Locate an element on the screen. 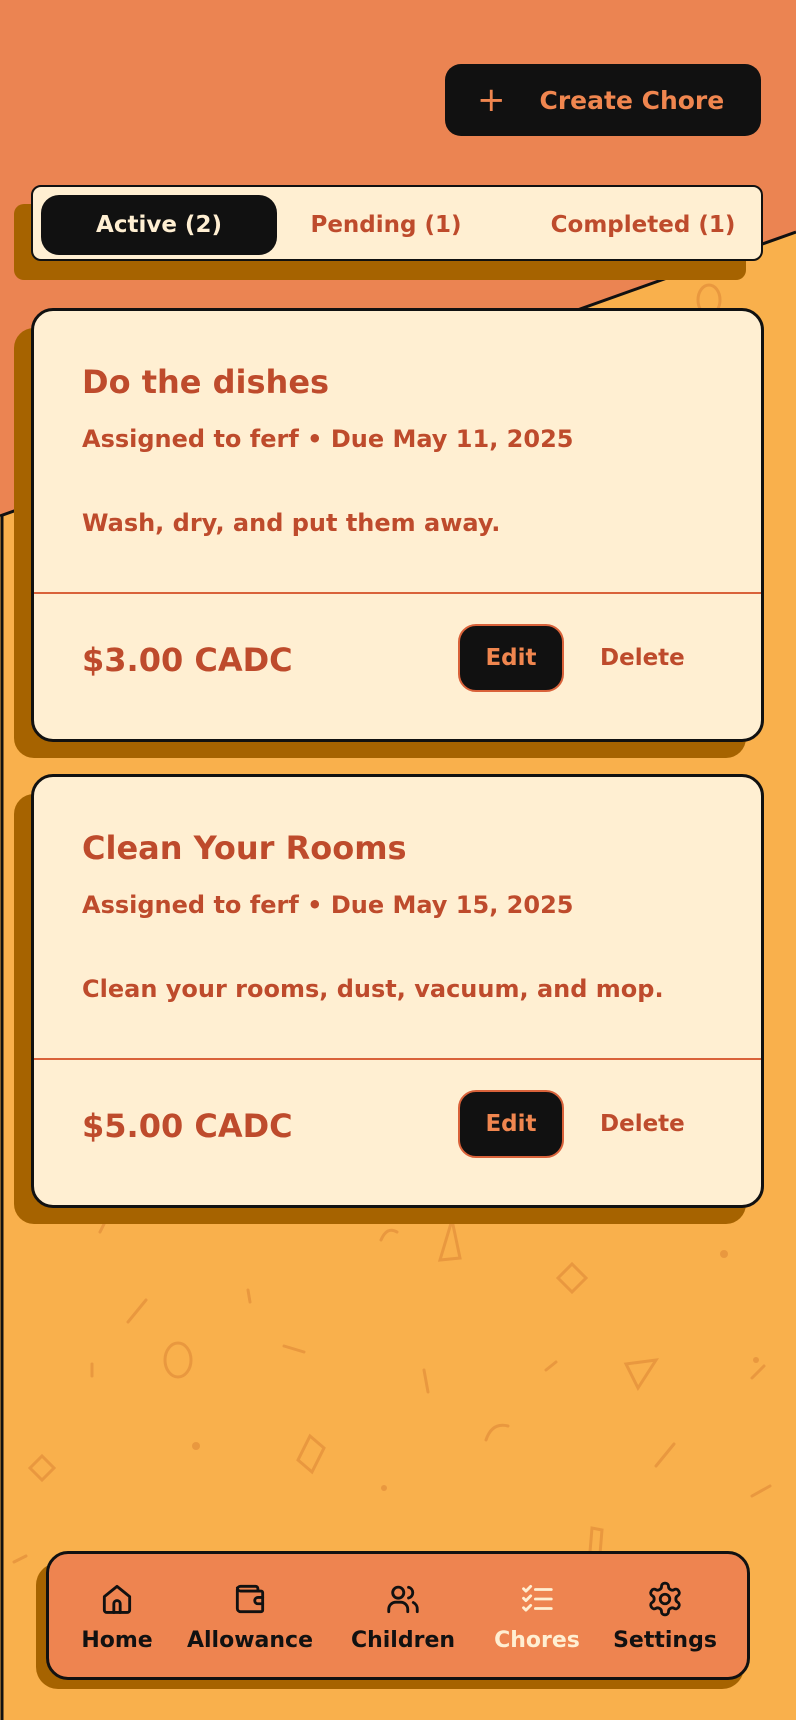 The height and width of the screenshot is (1720, 796). status-tabs: Active (2) Pending (1) Completed (1) is located at coordinates (397, 223).